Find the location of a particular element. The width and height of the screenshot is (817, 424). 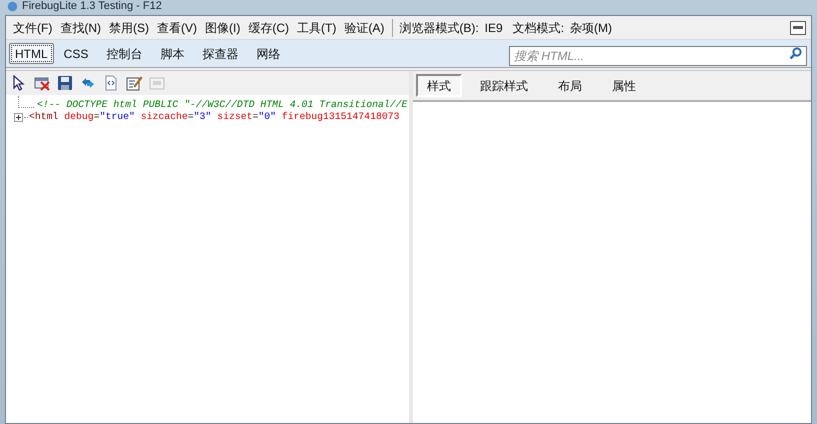

tab: 探查器 is located at coordinates (220, 53).